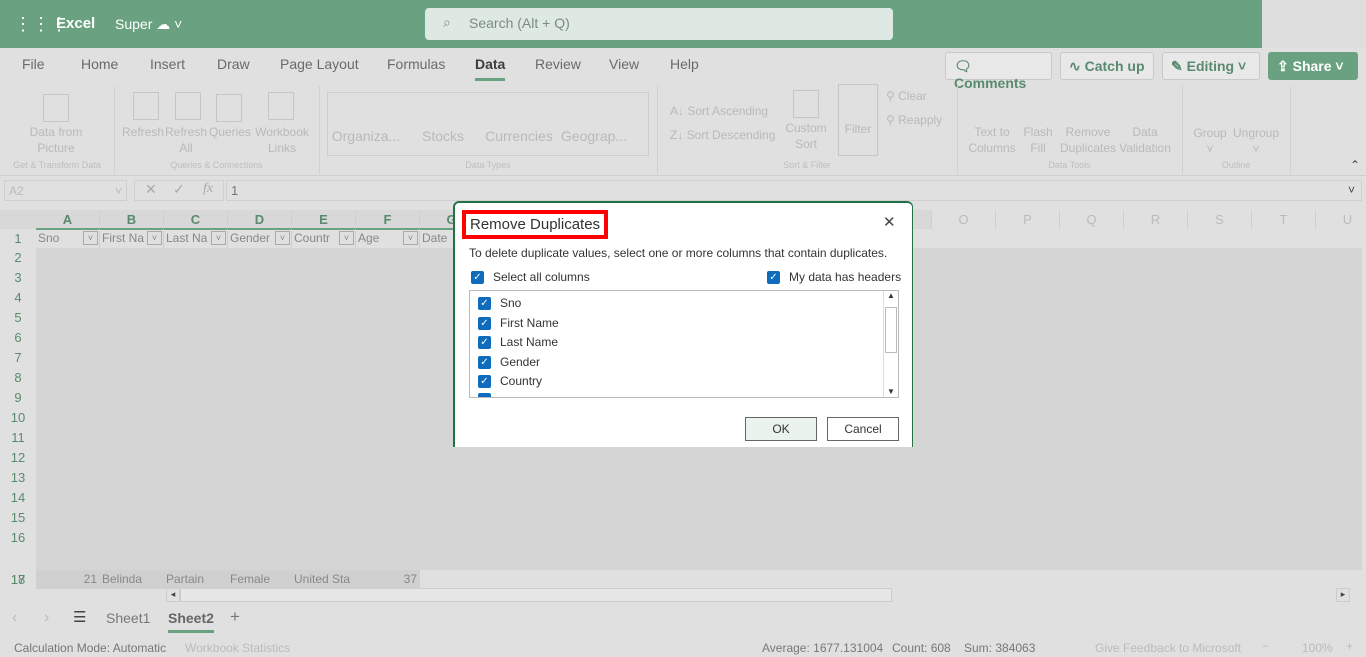 The height and width of the screenshot is (657, 1366). Describe the element at coordinates (18, 338) in the screenshot. I see `row-header-6: 6` at that location.